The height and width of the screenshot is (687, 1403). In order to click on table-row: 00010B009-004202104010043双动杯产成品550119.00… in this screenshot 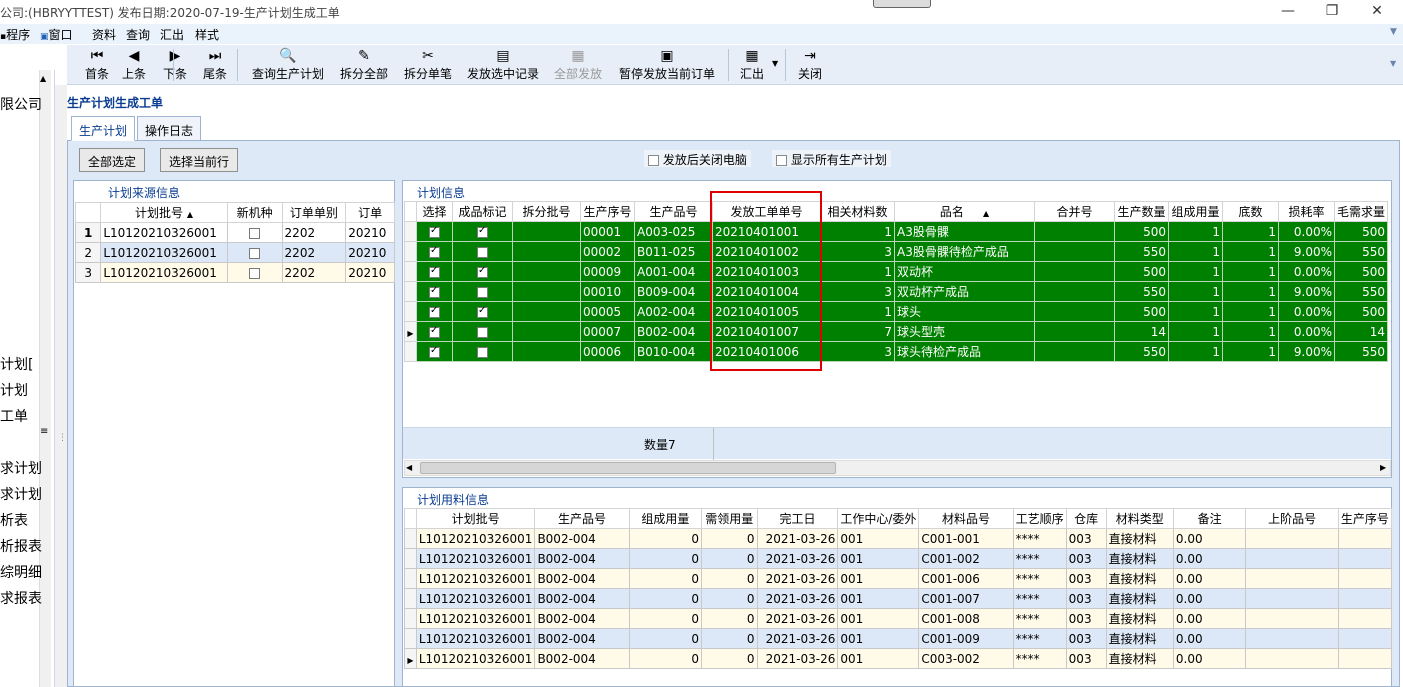, I will do `click(896, 291)`.